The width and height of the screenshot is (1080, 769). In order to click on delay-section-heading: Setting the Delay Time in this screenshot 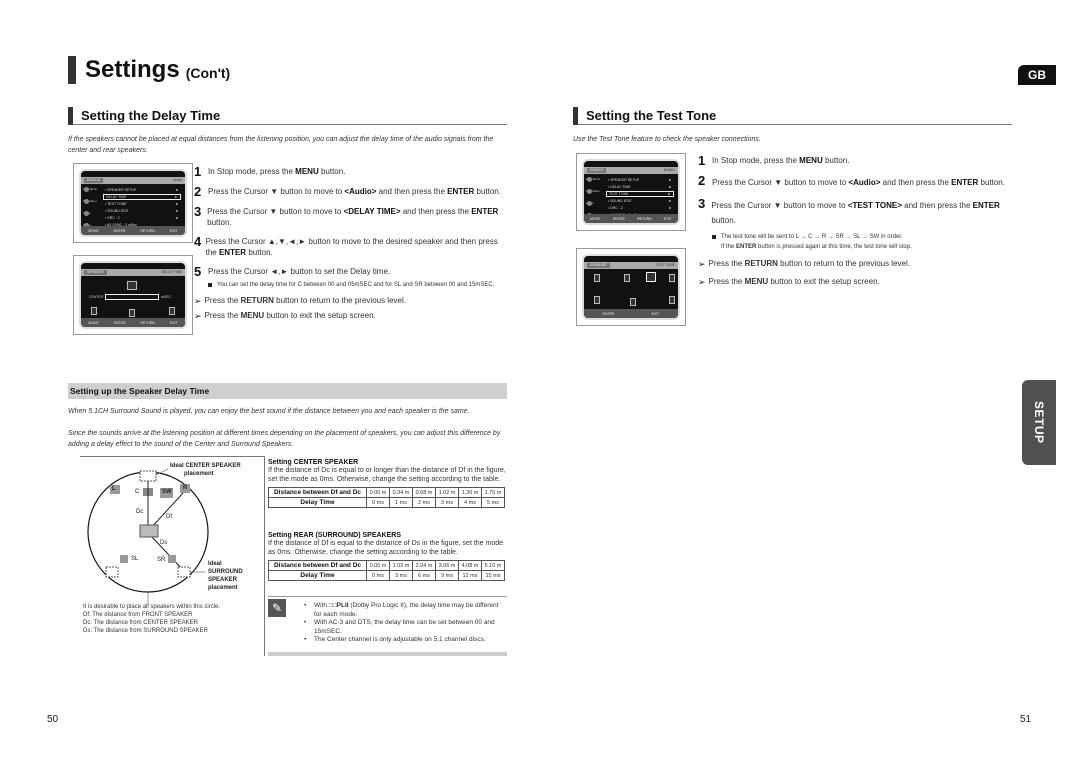, I will do `click(287, 115)`.